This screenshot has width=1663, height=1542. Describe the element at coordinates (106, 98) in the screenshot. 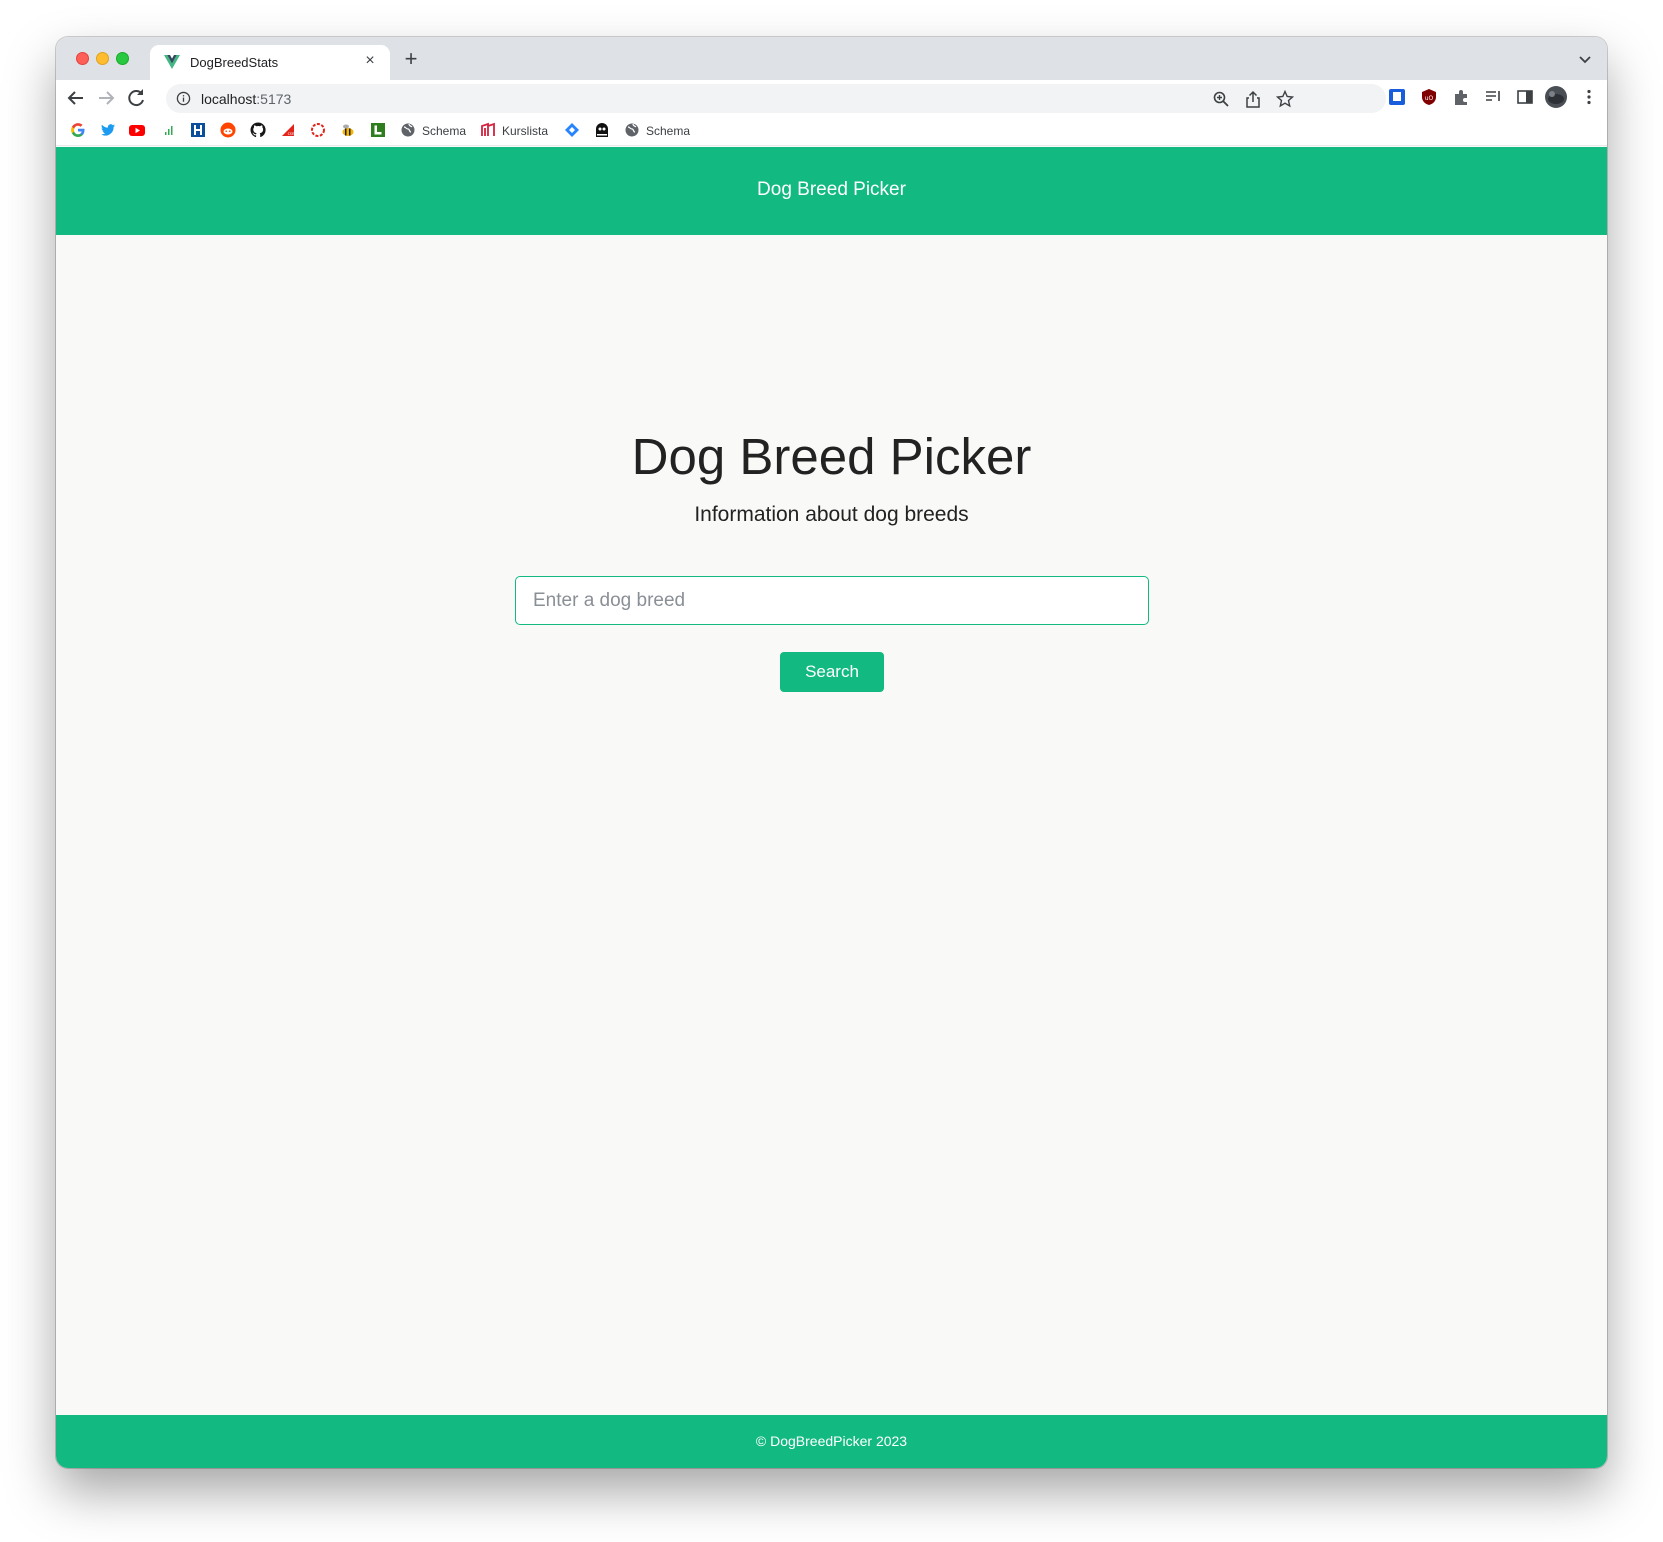

I see `forward-arrow-icon` at that location.